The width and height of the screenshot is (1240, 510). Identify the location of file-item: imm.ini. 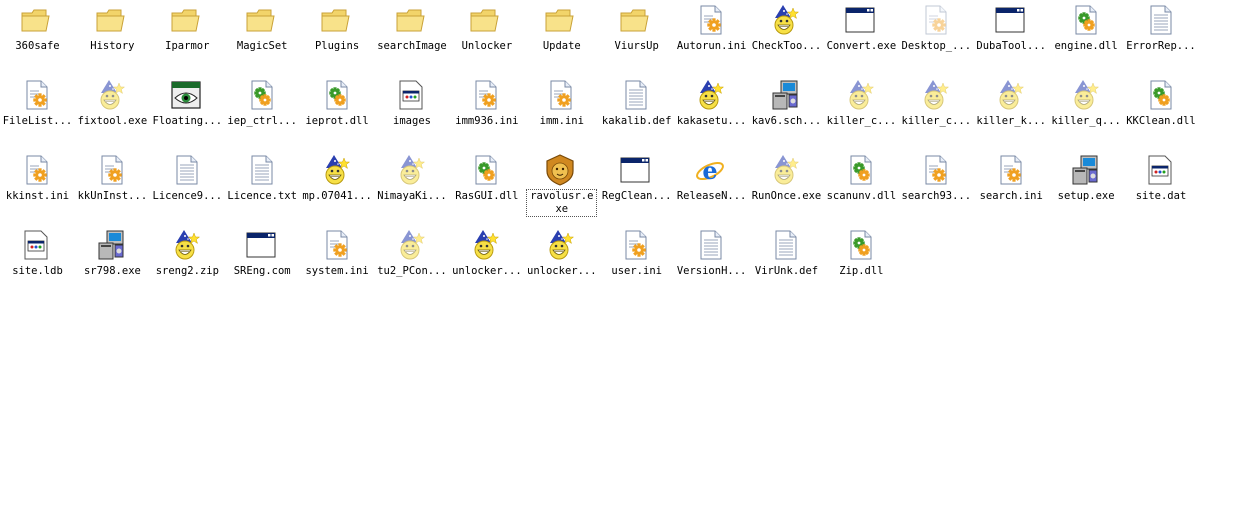
(561, 114).